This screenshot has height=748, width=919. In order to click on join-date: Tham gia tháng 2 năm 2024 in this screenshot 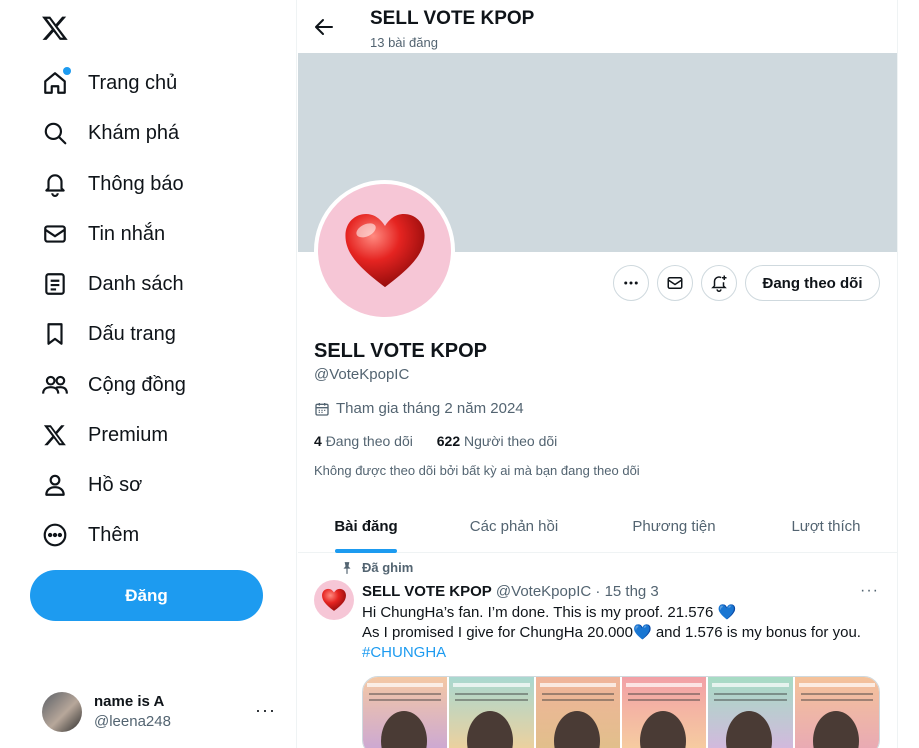, I will do `click(419, 408)`.